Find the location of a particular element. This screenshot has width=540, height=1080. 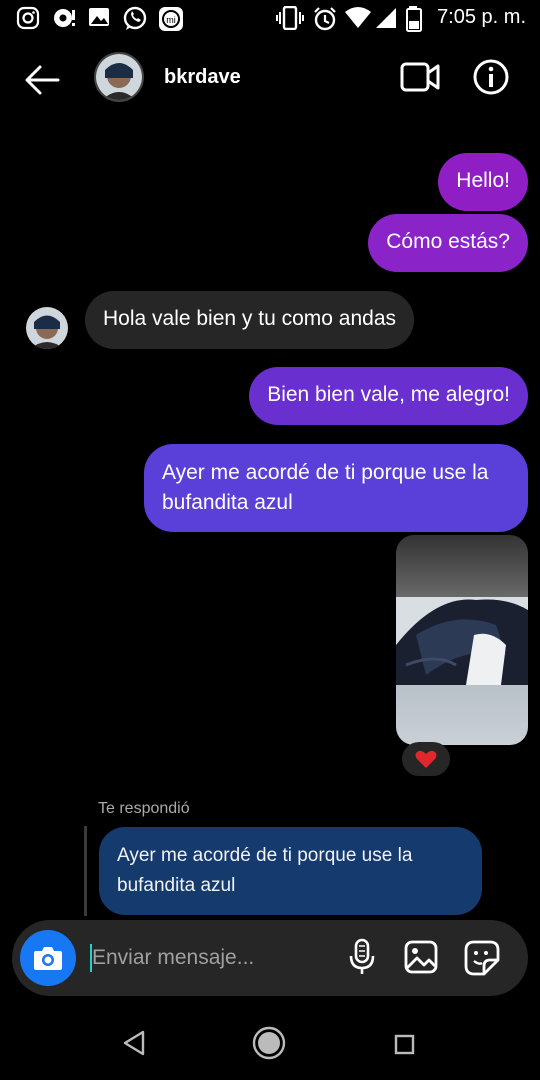

sticker-icon is located at coordinates (482, 958).